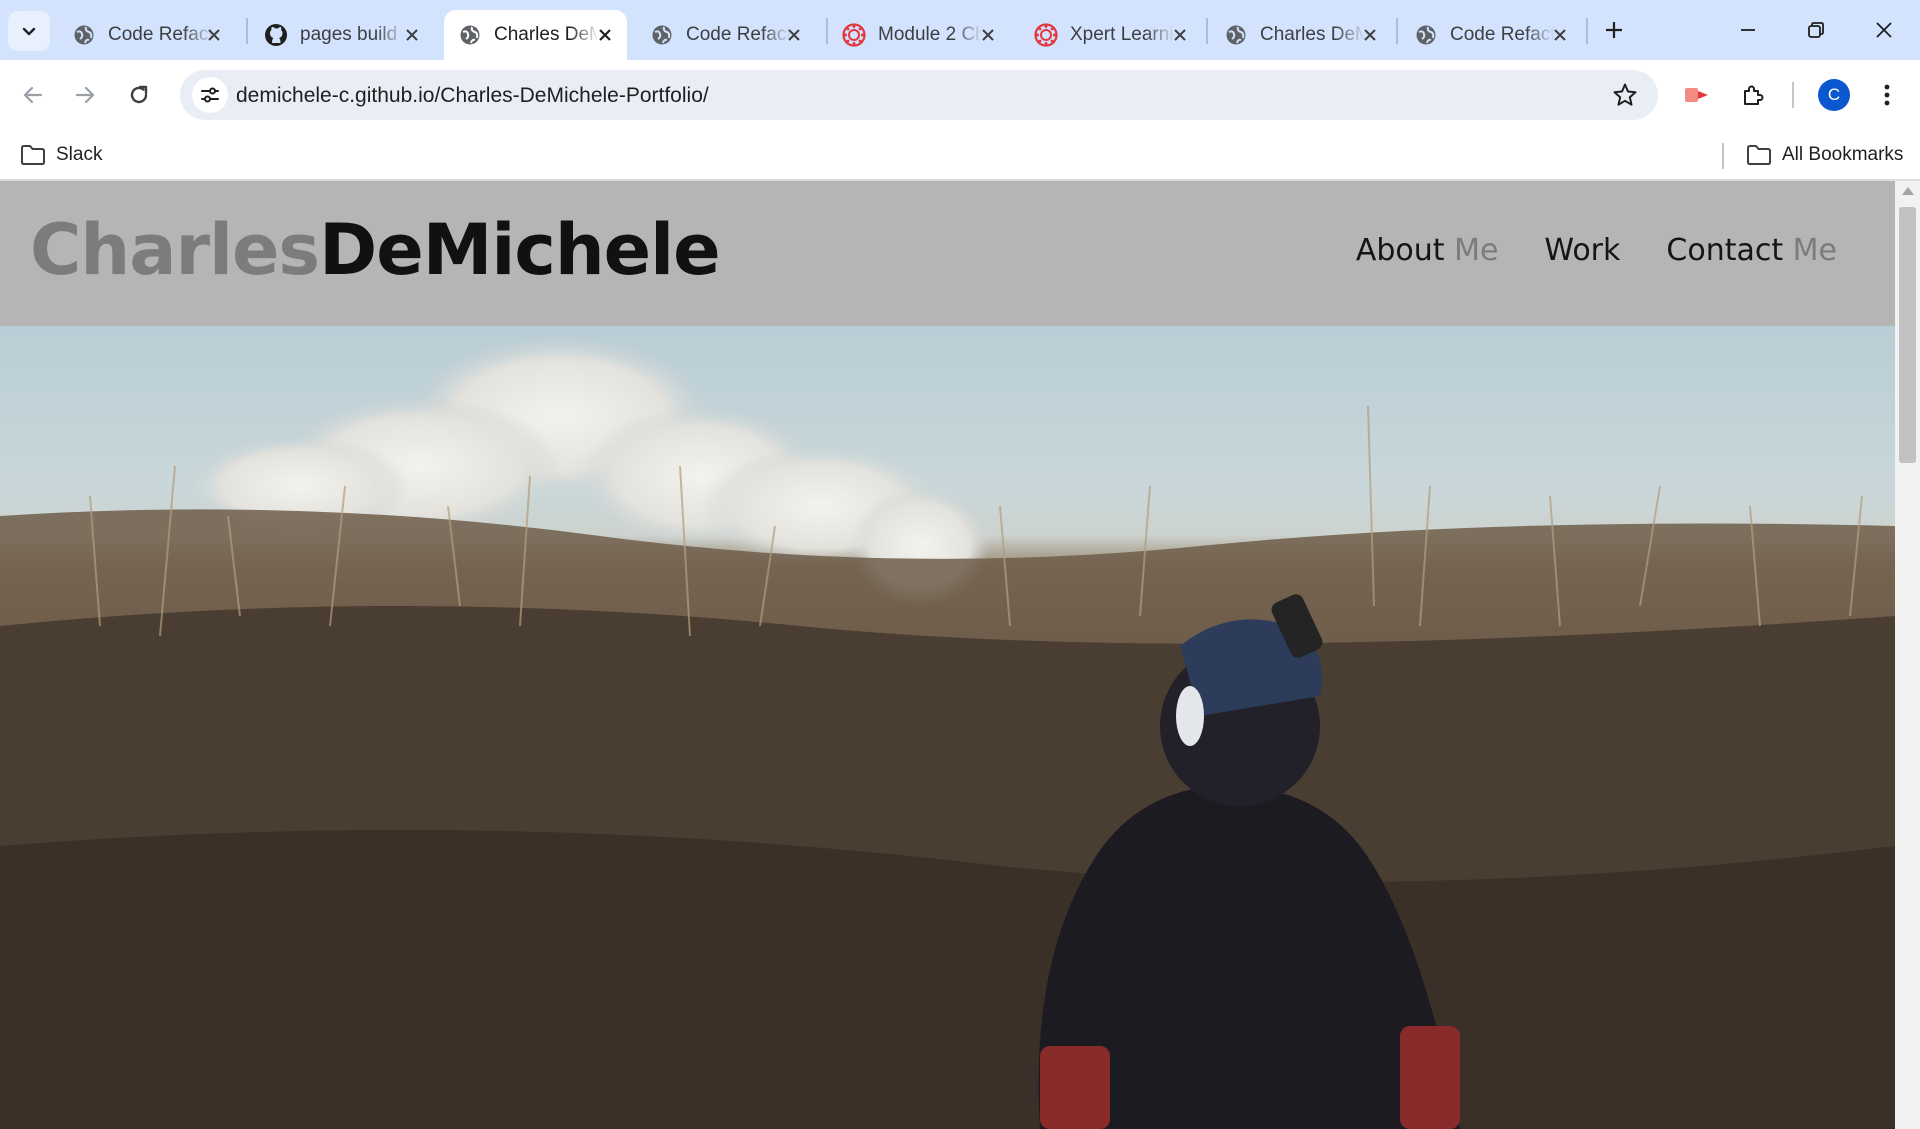 Image resolution: width=1920 pixels, height=1129 pixels. I want to click on tab-search-button, so click(29, 31).